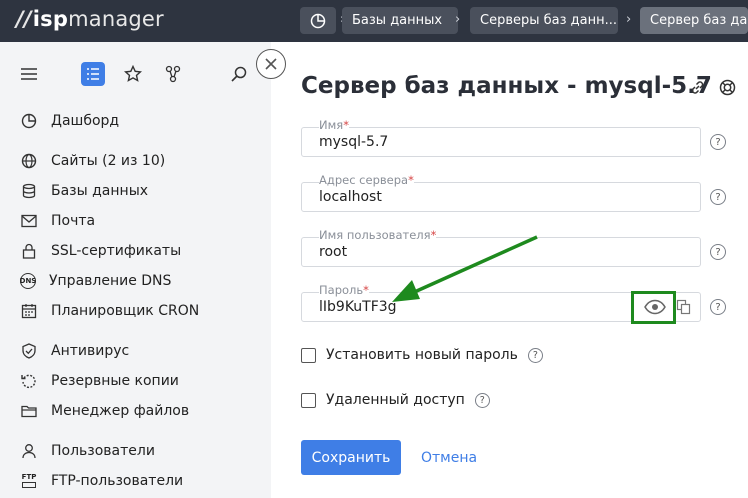 The width and height of the screenshot is (748, 498). Describe the element at coordinates (29, 451) in the screenshot. I see `user-icon` at that location.